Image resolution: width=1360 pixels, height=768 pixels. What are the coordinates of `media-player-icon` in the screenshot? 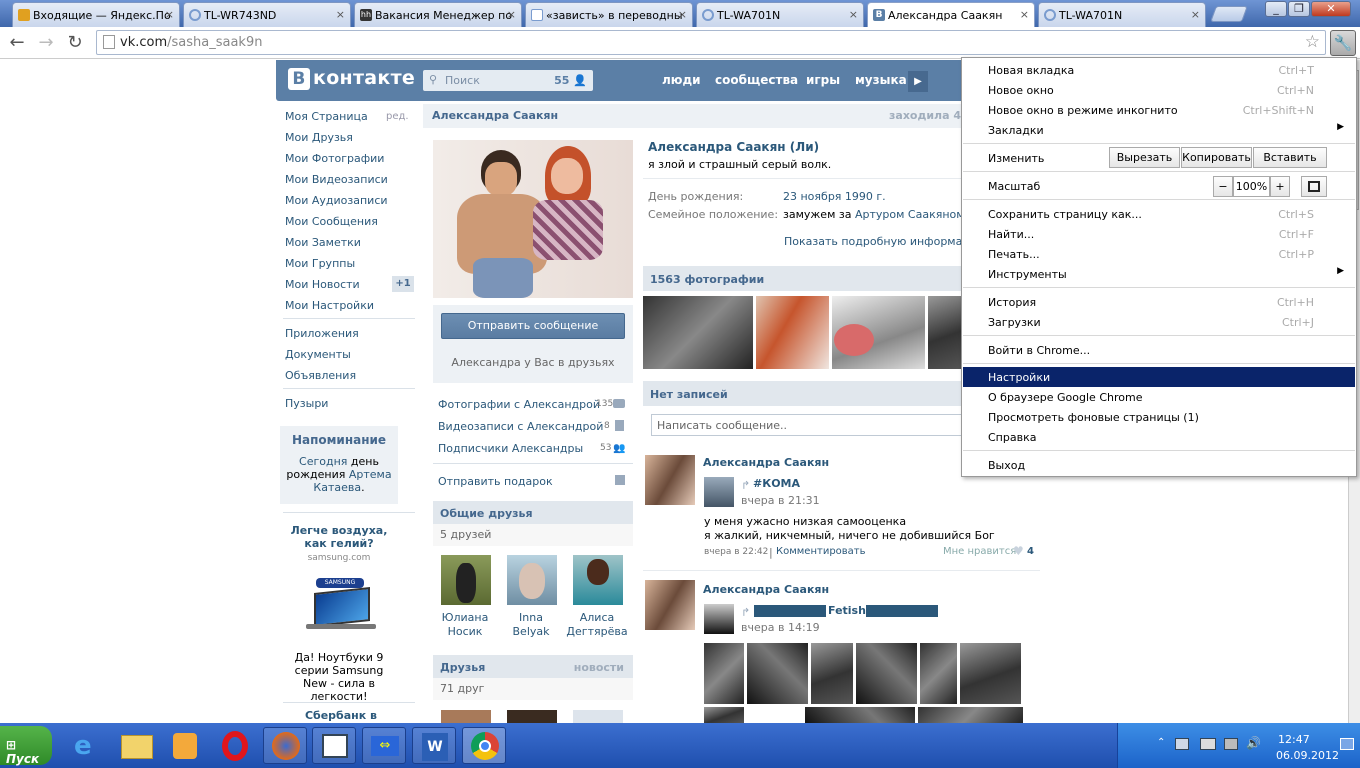 It's located at (185, 745).